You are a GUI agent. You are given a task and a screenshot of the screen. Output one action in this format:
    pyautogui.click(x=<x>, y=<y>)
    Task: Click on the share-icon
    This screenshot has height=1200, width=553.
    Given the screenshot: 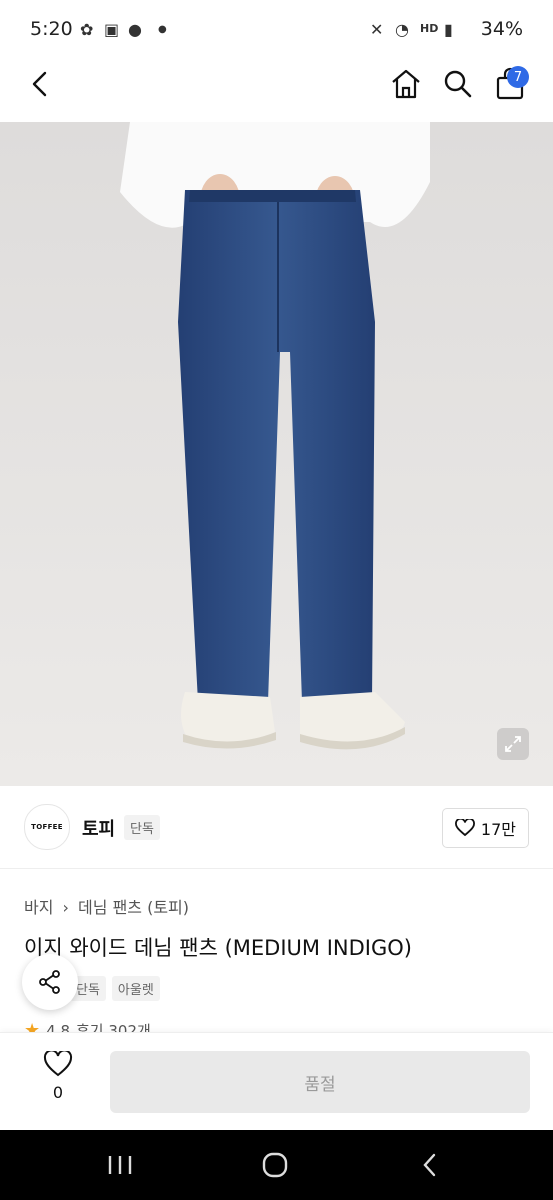 What is the action you would take?
    pyautogui.click(x=49, y=982)
    